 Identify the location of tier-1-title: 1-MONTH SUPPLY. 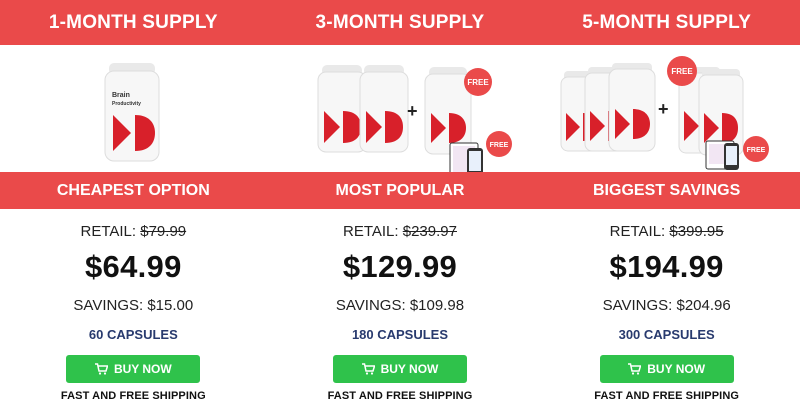
(133, 22).